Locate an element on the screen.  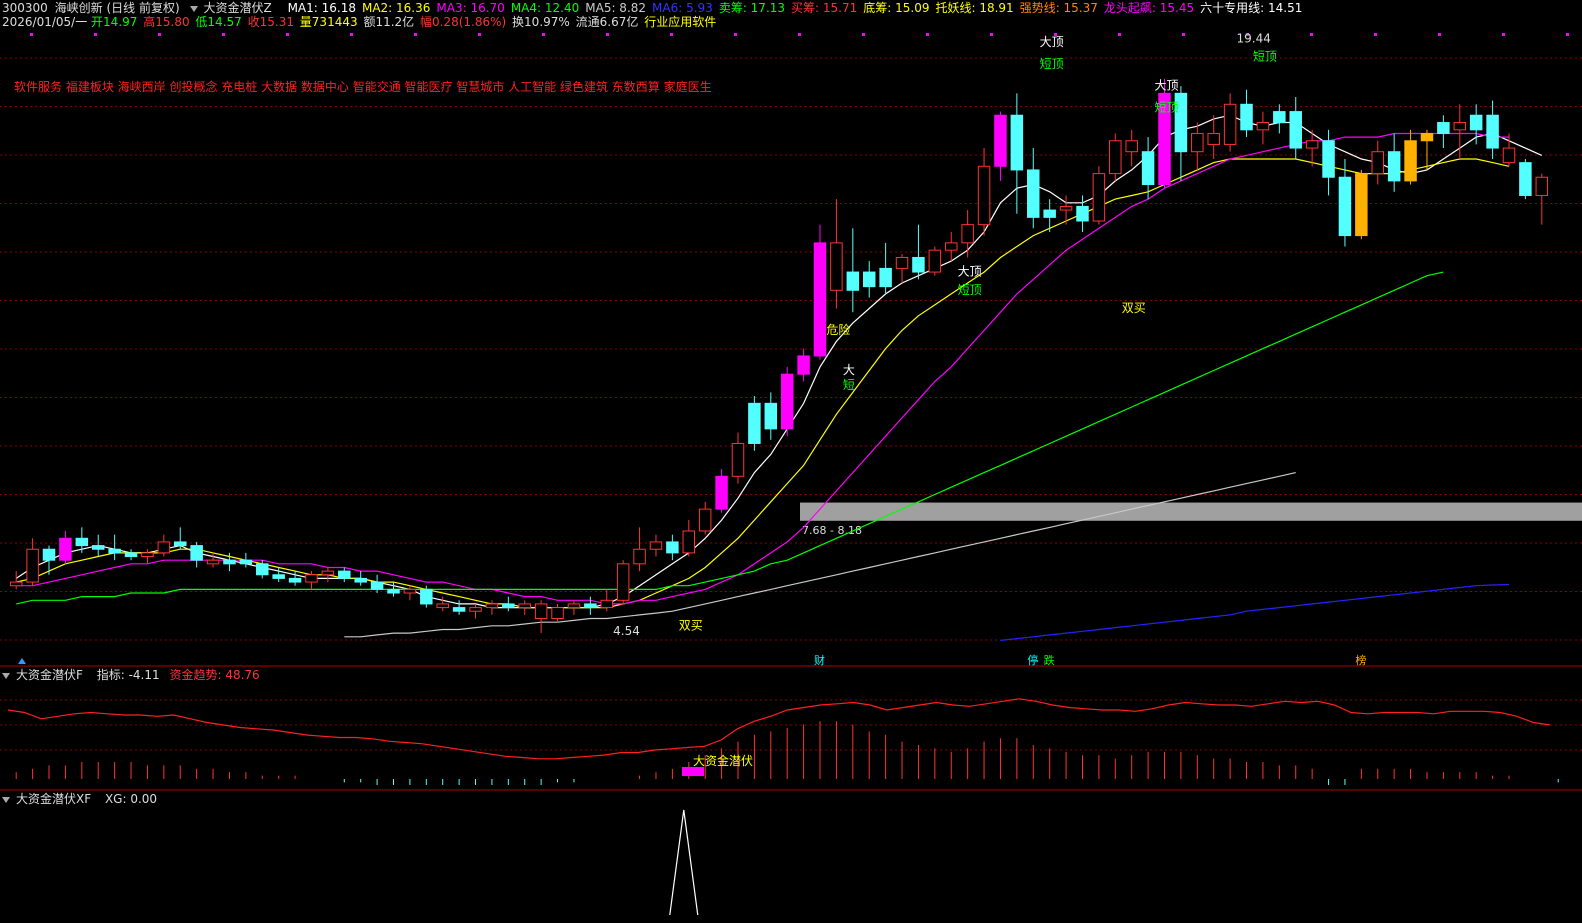
triangle-up-icon is located at coordinates (22, 661).